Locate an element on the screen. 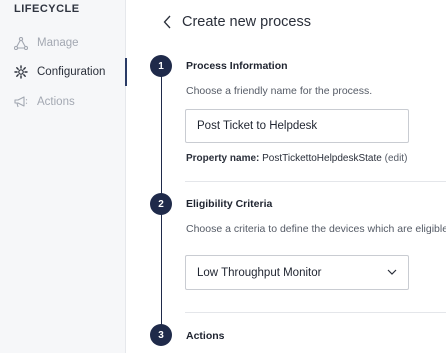 The image size is (446, 353). sidebar-item-label: Configuration is located at coordinates (71, 72).